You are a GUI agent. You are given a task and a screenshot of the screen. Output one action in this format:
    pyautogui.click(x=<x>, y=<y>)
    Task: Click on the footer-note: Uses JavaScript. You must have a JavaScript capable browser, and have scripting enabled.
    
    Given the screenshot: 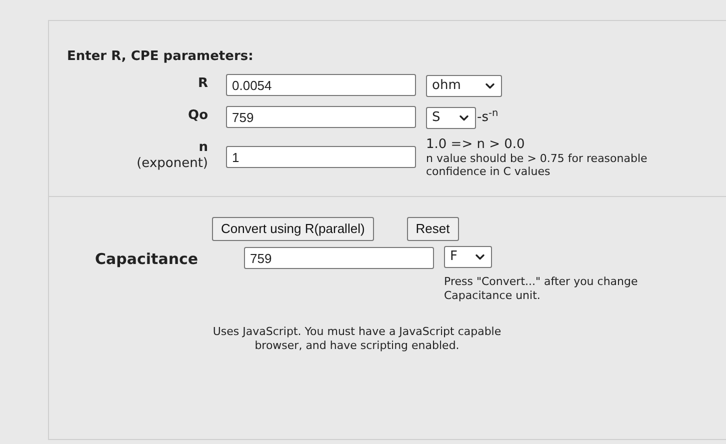 What is the action you would take?
    pyautogui.click(x=357, y=338)
    